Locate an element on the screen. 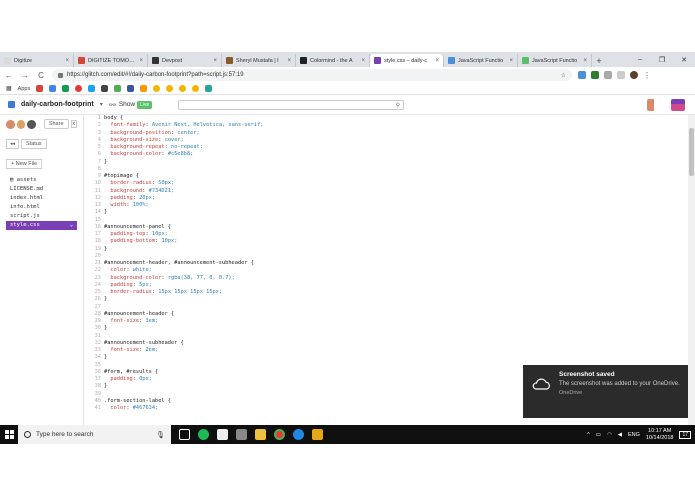 The height and width of the screenshot is (494, 695). maximize-button: ❐ is located at coordinates (662, 59).